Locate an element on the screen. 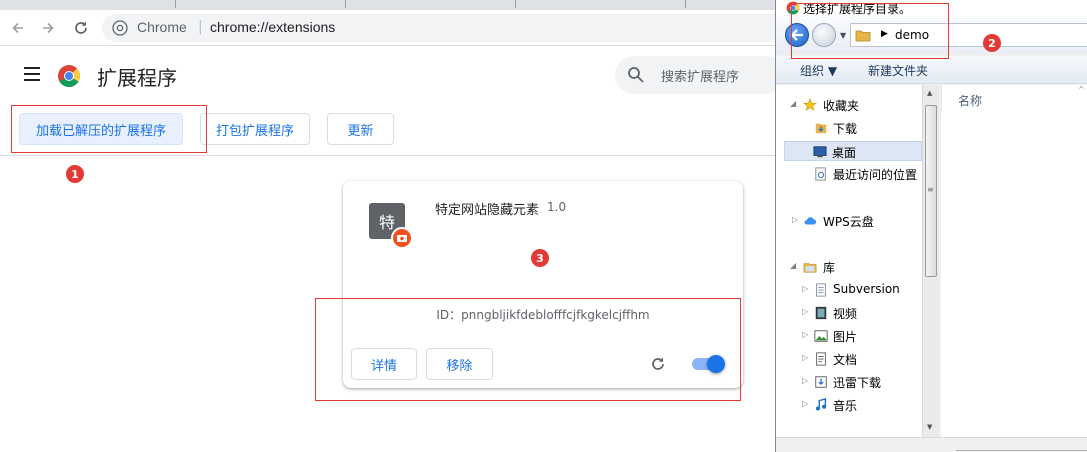  update-button: 更新 is located at coordinates (360, 129).